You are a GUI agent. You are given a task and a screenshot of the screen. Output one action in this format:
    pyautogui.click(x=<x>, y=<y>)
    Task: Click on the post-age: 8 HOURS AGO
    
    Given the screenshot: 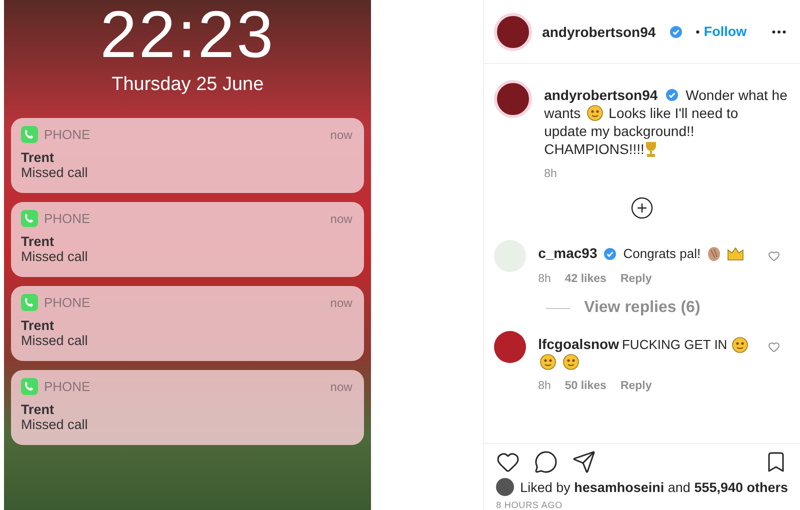 What is the action you would take?
    pyautogui.click(x=529, y=504)
    